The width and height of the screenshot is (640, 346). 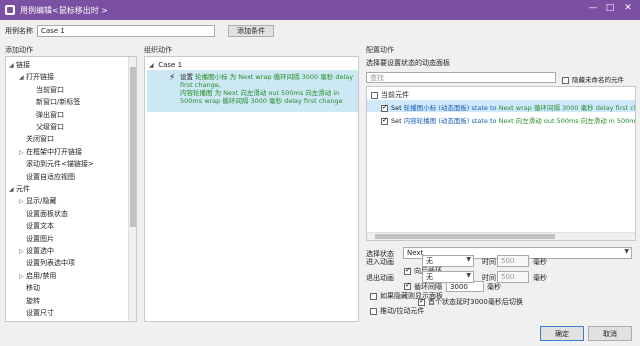 I want to click on tree-item: ◢ 链接, so click(x=19, y=65).